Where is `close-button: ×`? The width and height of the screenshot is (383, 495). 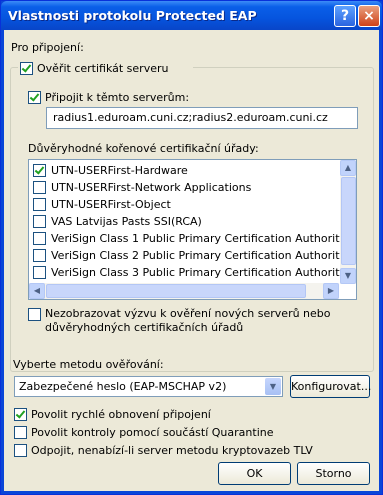 close-button: × is located at coordinates (369, 16).